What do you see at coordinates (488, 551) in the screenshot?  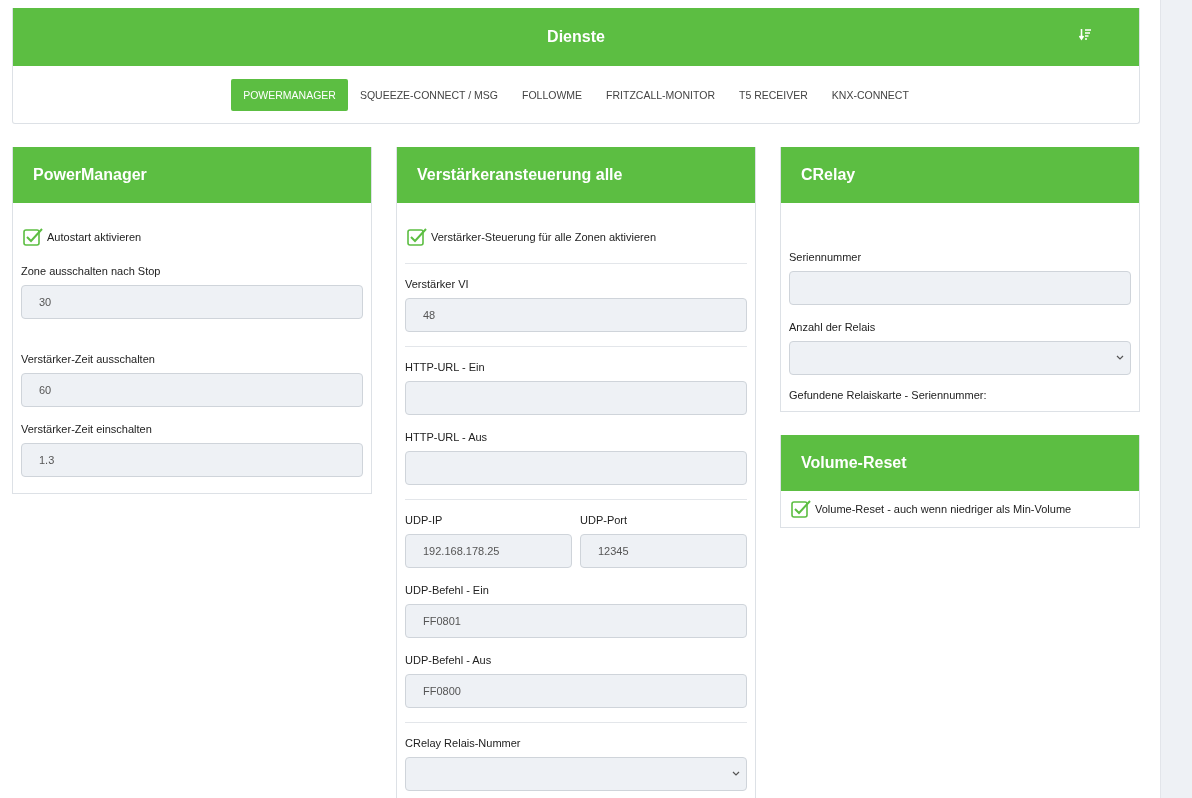 I see `input-field: 192.168.178.25` at bounding box center [488, 551].